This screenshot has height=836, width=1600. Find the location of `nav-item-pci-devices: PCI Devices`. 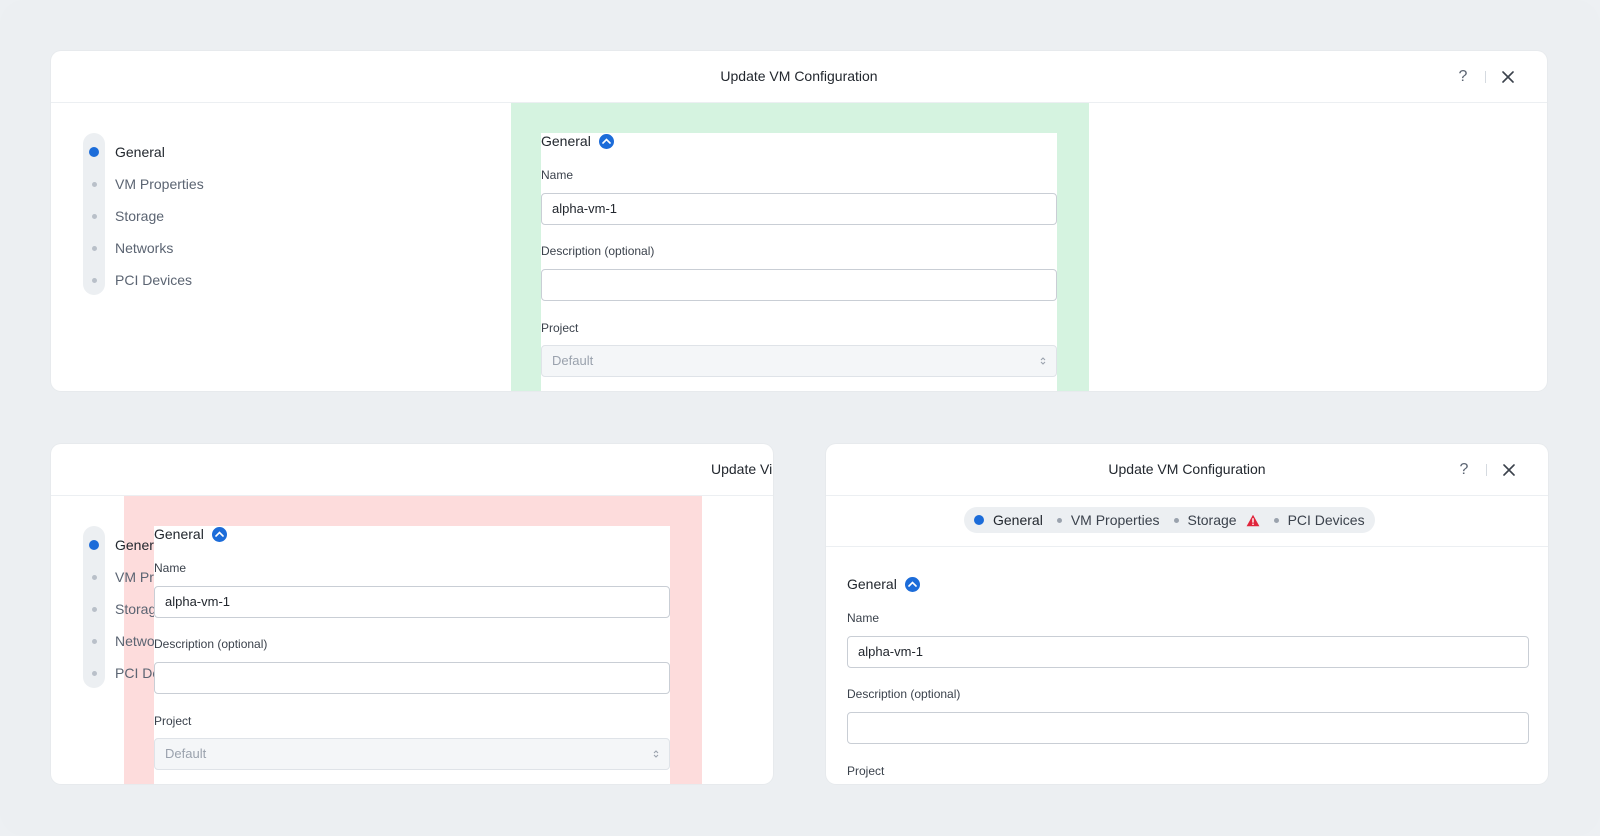

nav-item-pci-devices: PCI Devices is located at coordinates (137, 280).